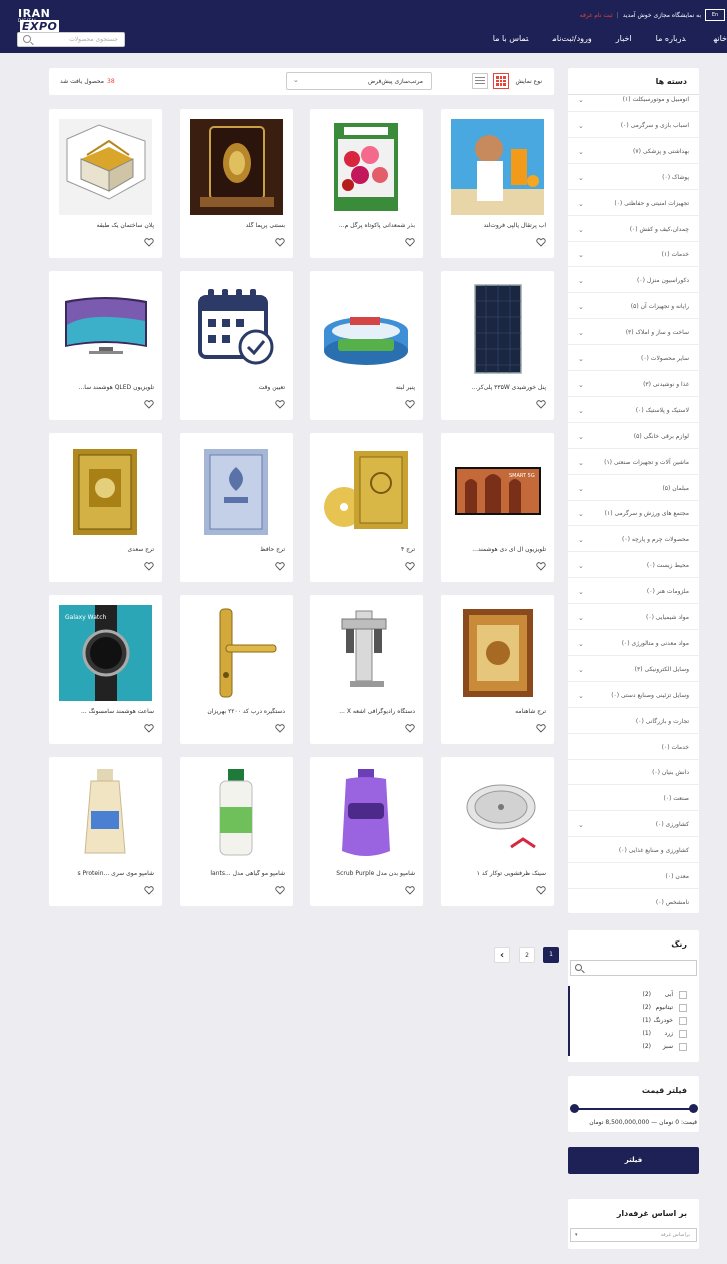 The width and height of the screenshot is (727, 1264). What do you see at coordinates (633, 230) in the screenshot?
I see `category-item: چمدان،کیف و کفش (۰) ⌄` at bounding box center [633, 230].